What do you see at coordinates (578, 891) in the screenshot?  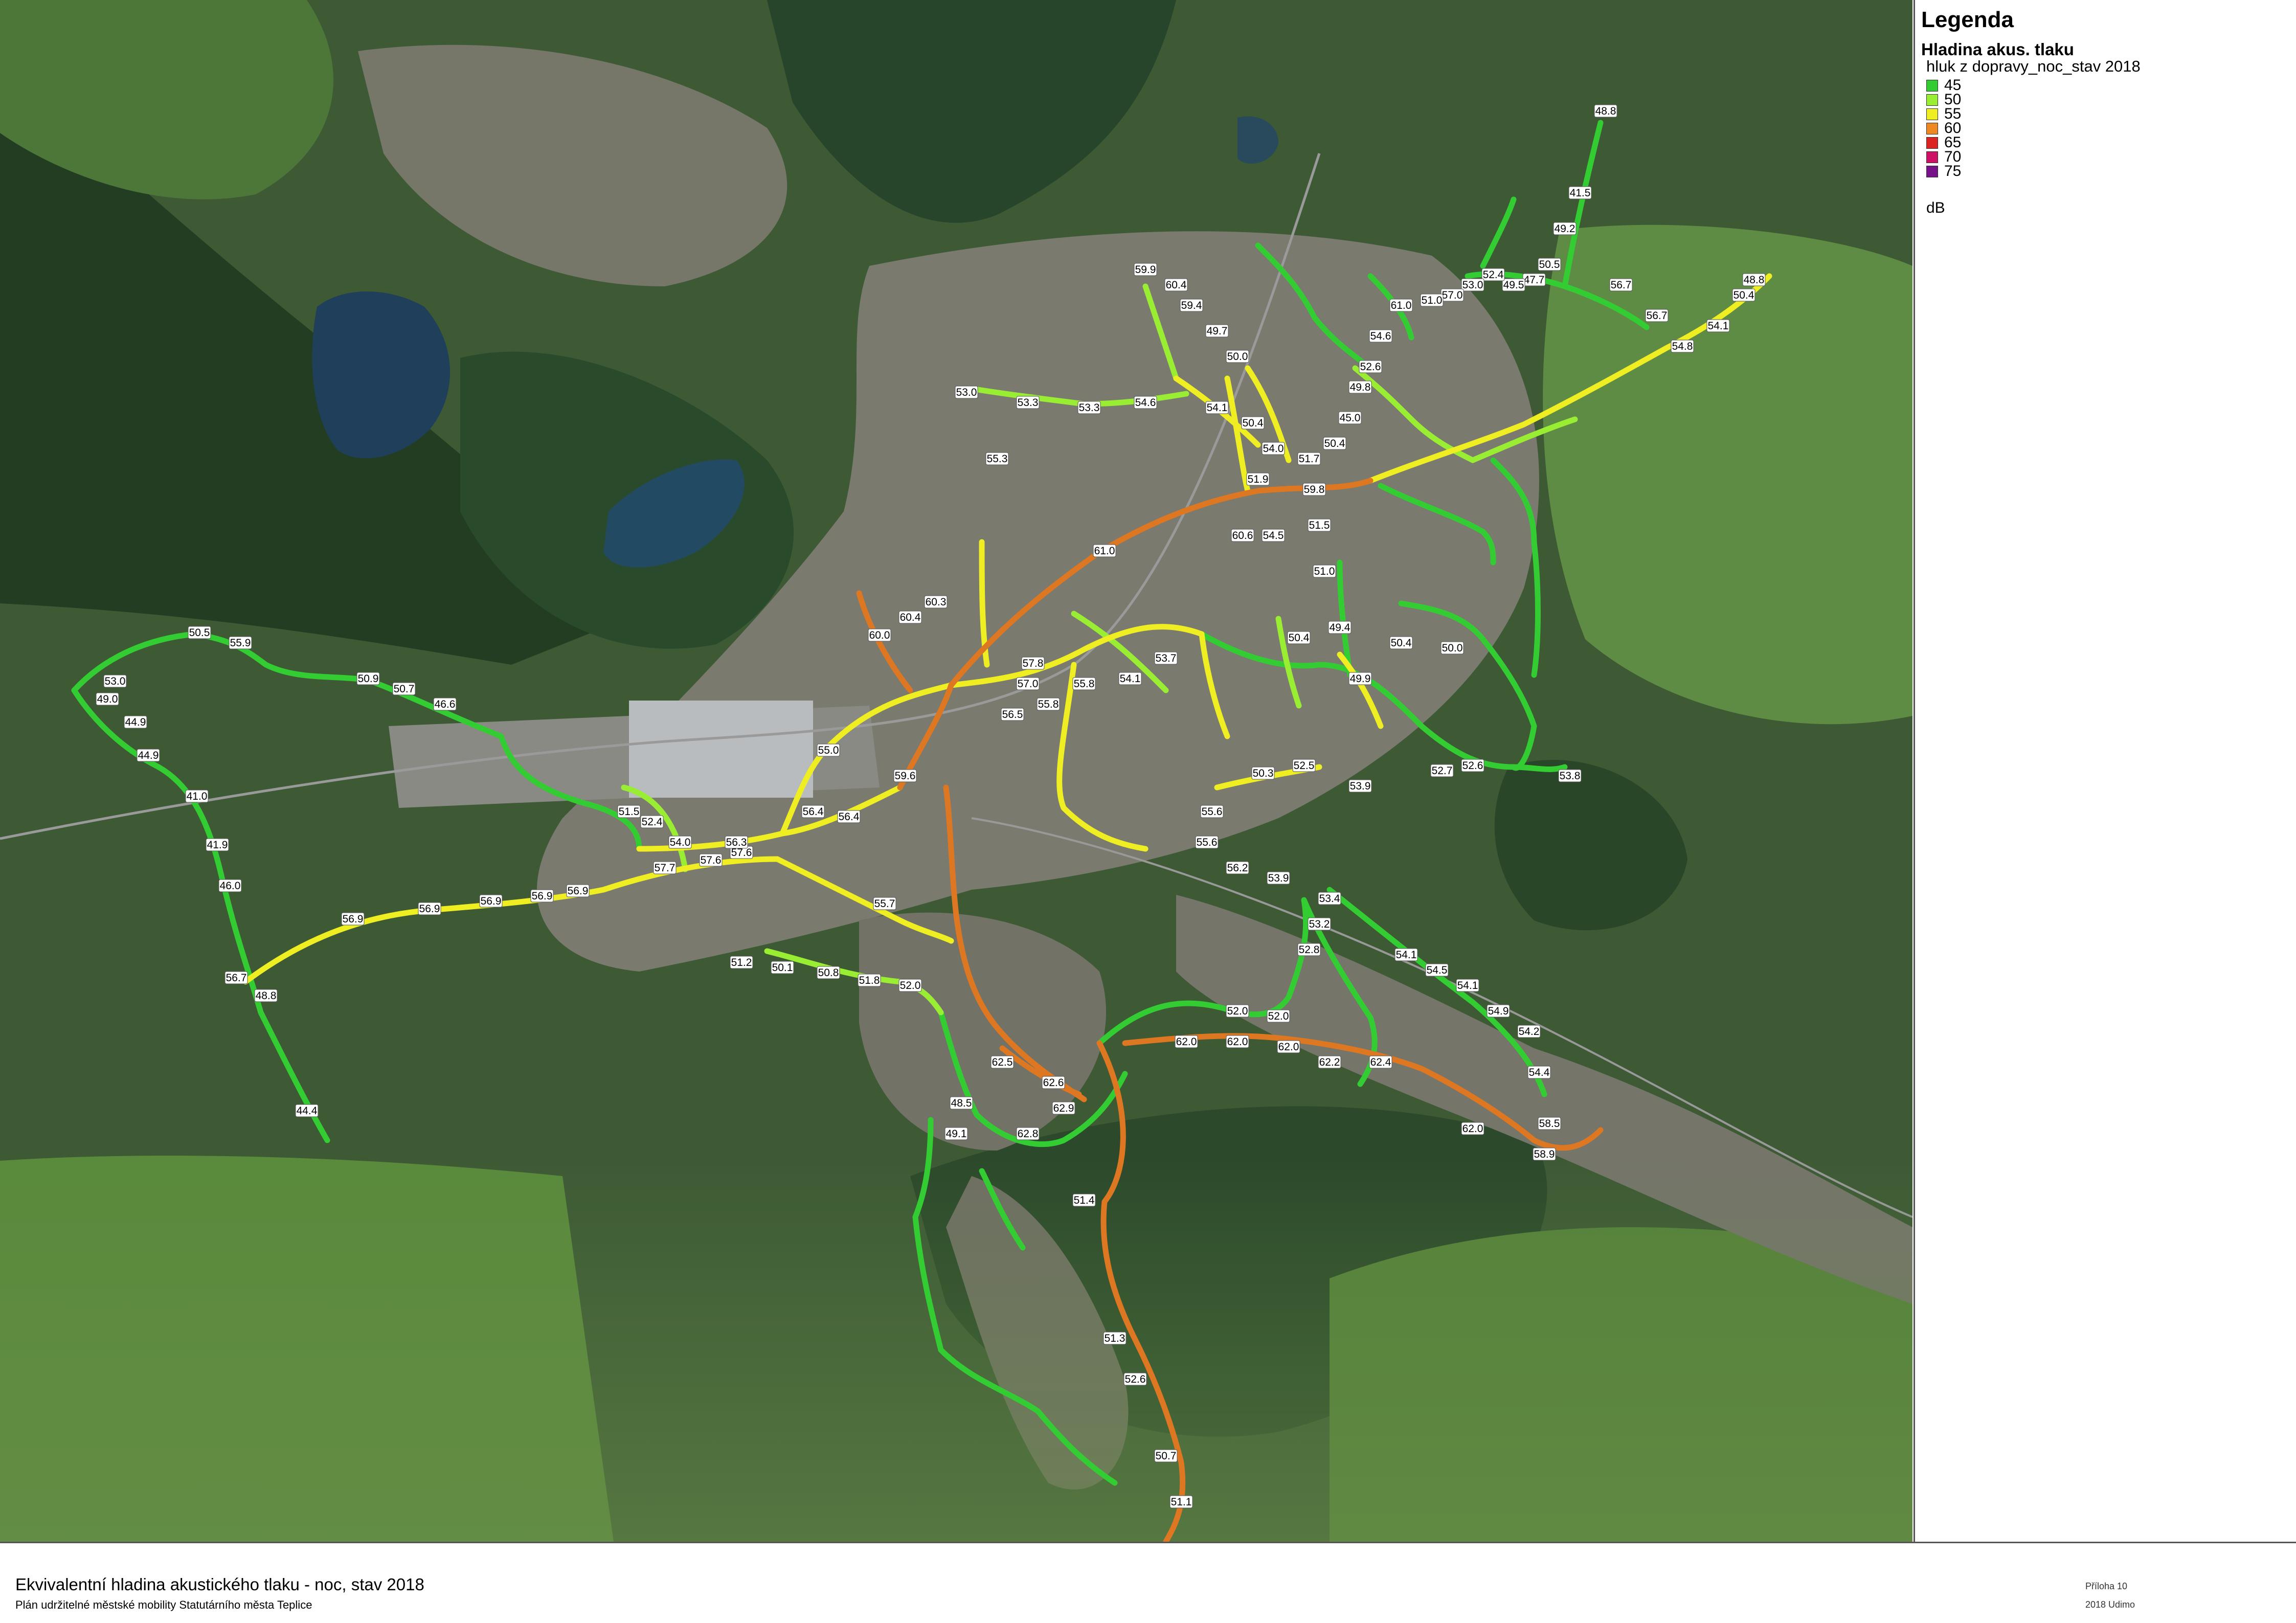 I see `svg-text: 56.9` at bounding box center [578, 891].